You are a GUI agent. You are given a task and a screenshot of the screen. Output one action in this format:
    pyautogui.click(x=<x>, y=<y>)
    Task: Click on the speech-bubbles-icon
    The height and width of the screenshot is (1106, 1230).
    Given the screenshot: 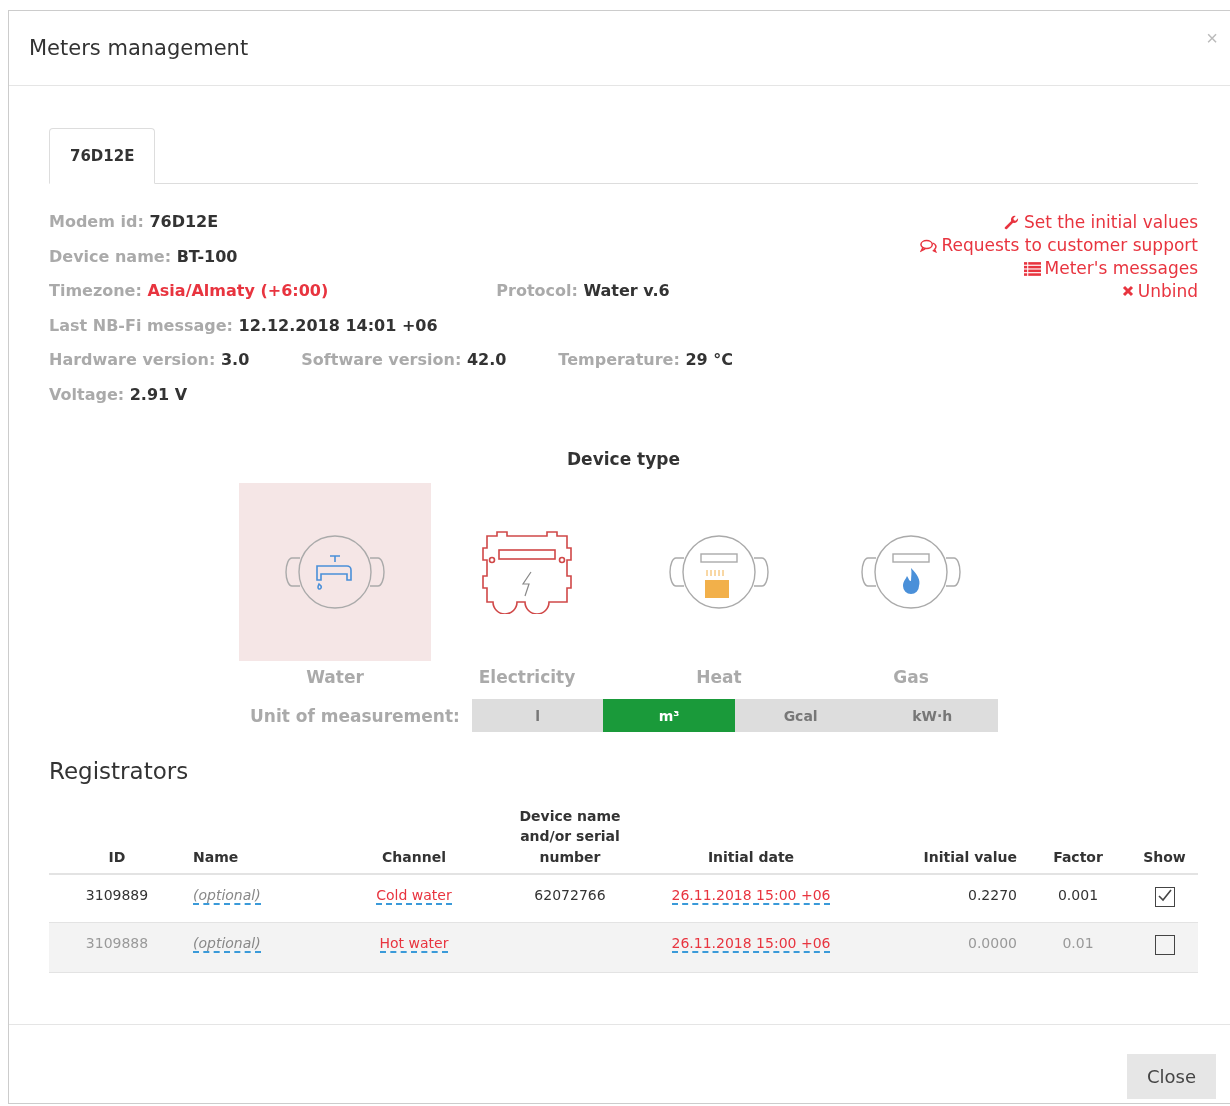 What is the action you would take?
    pyautogui.click(x=929, y=245)
    